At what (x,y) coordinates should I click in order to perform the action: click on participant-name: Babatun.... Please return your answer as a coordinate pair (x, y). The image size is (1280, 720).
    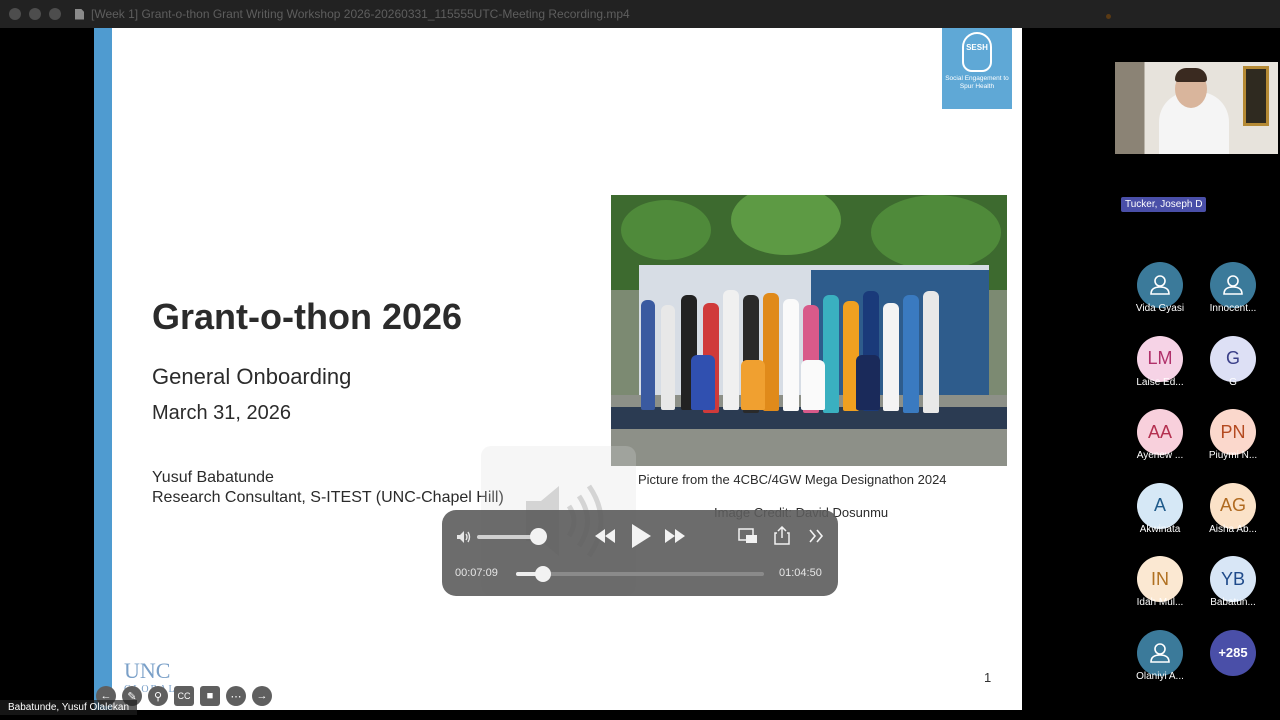
    Looking at the image, I should click on (1233, 602).